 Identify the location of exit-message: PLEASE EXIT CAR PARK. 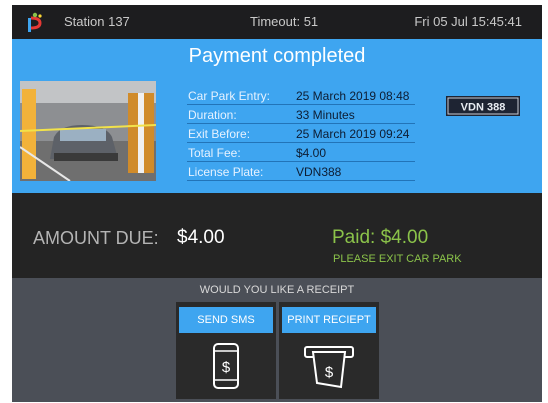
(397, 259).